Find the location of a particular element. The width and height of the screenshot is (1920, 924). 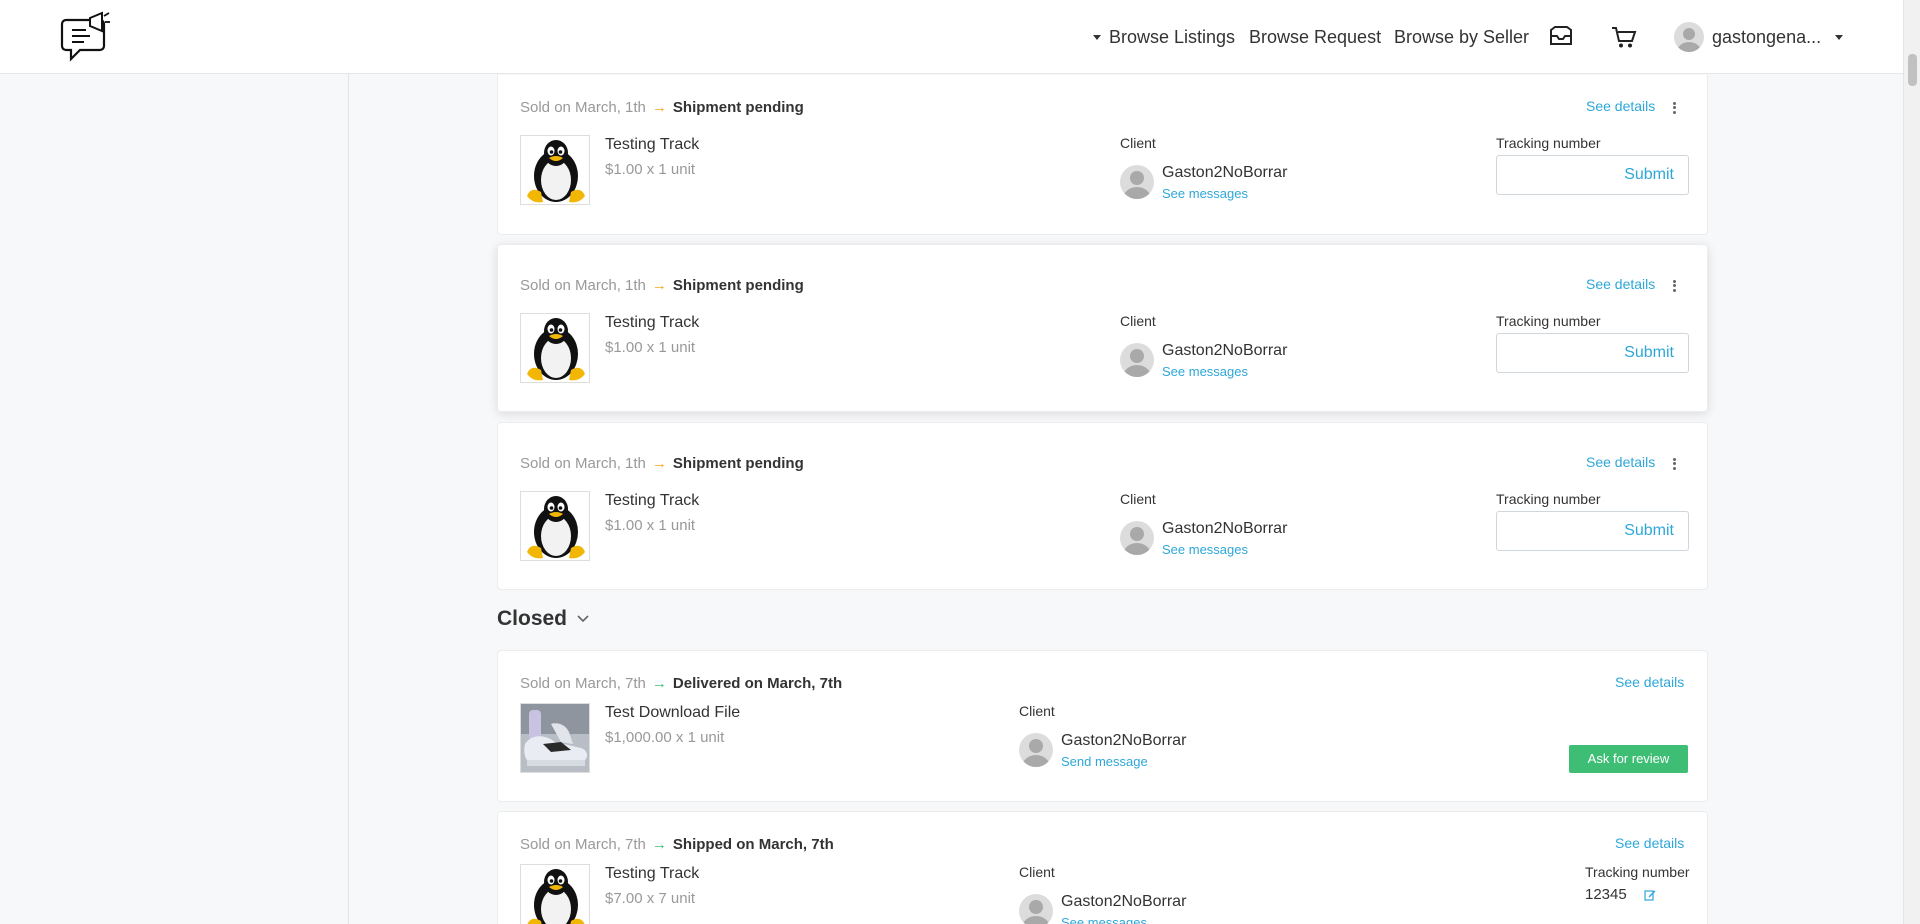

cart-icon is located at coordinates (1624, 37).